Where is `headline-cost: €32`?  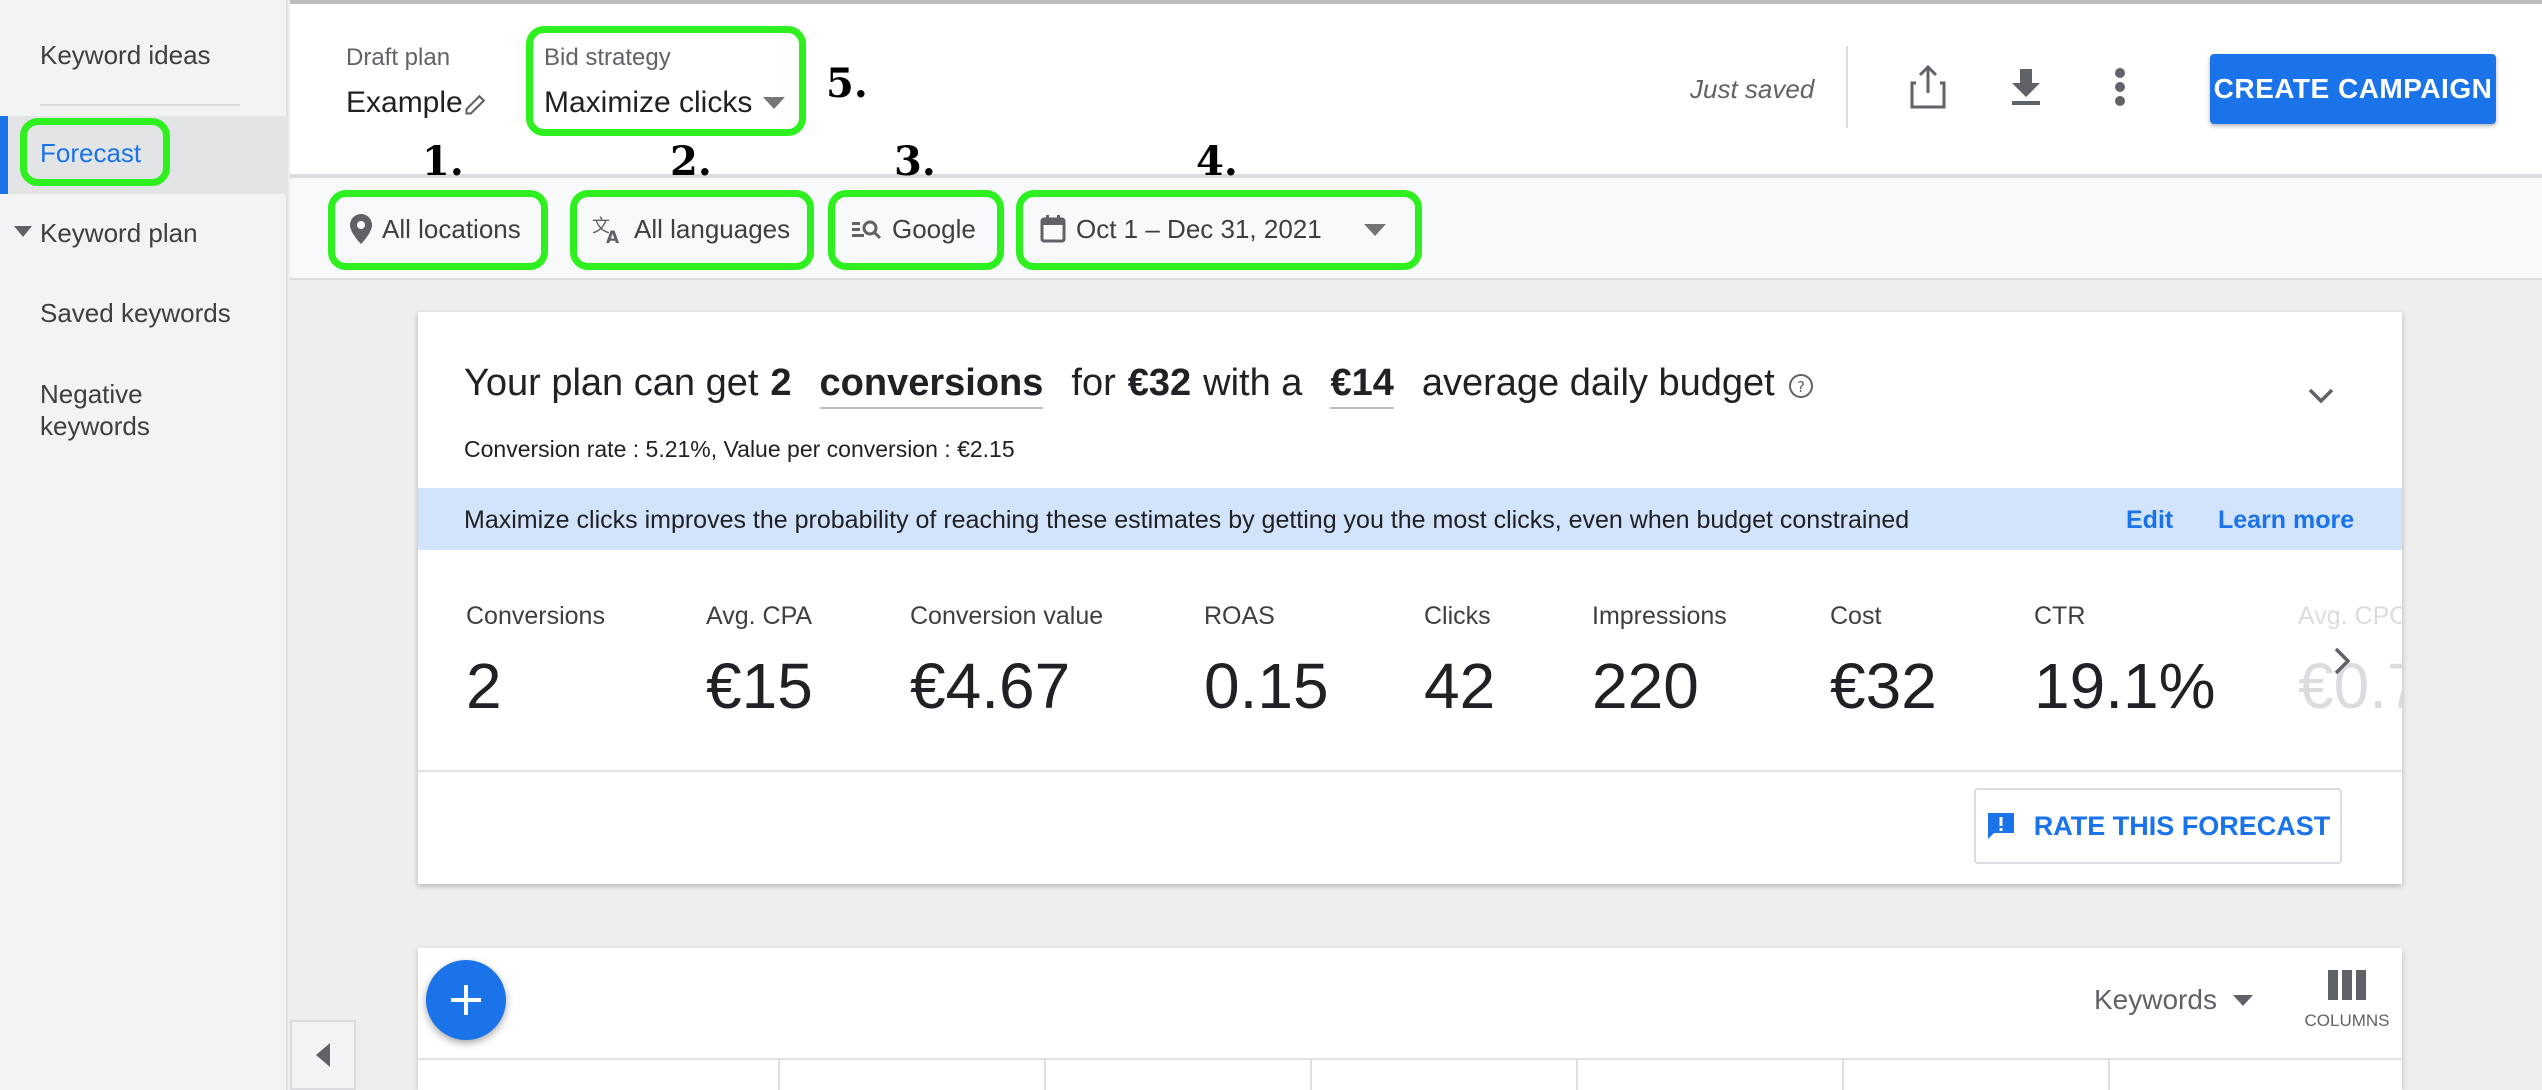
headline-cost: €32 is located at coordinates (1159, 383).